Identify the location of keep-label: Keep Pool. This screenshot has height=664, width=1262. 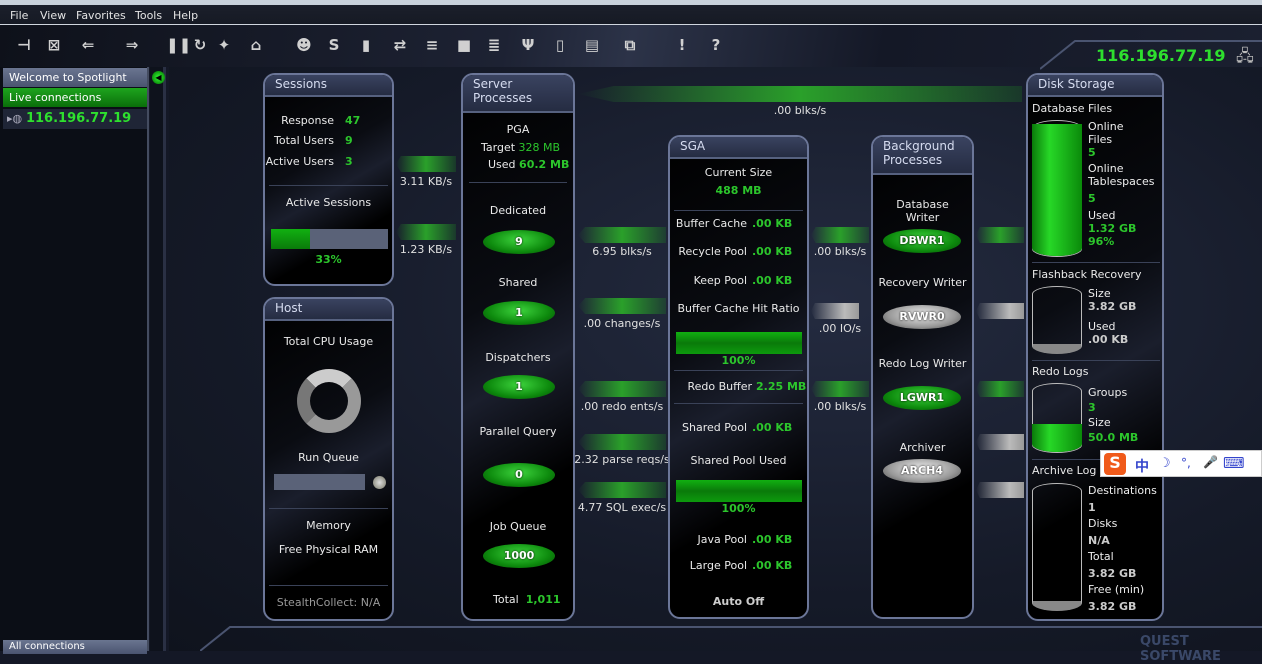
(720, 280).